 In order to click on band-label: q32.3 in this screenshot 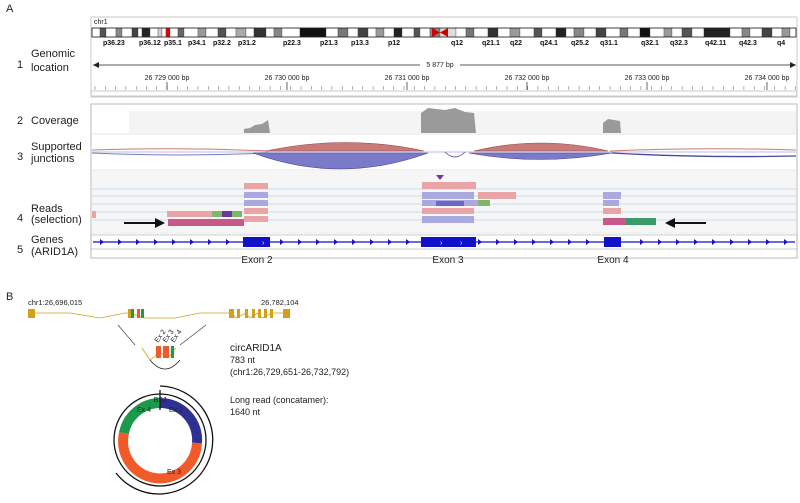, I will do `click(679, 43)`.